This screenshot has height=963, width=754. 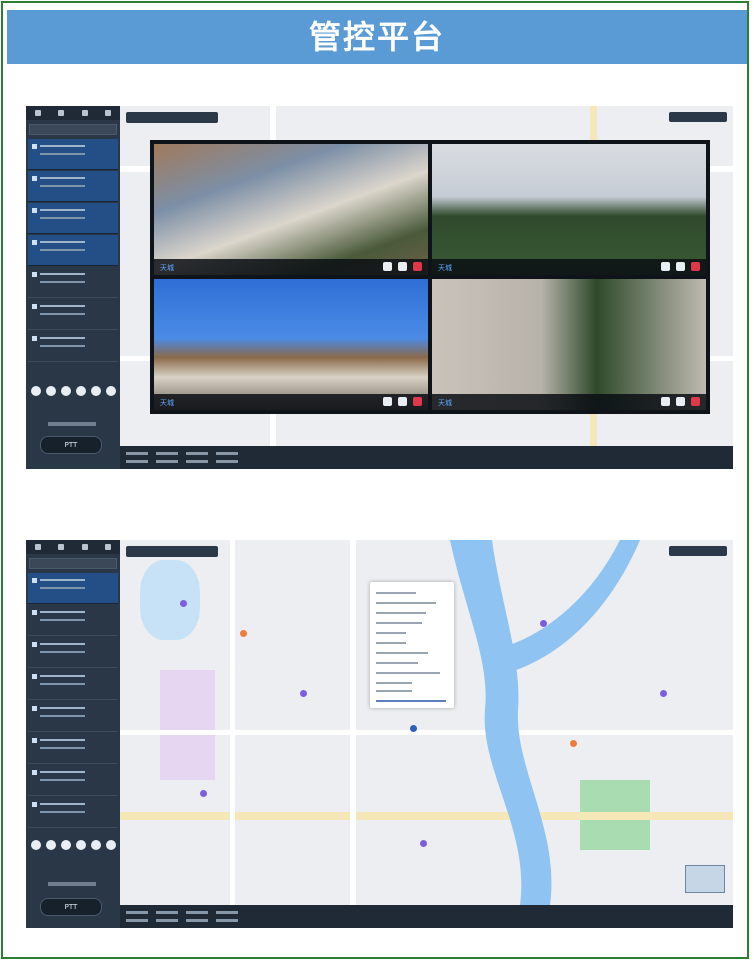 What do you see at coordinates (413, 728) in the screenshot?
I see `selected-device-marker` at bounding box center [413, 728].